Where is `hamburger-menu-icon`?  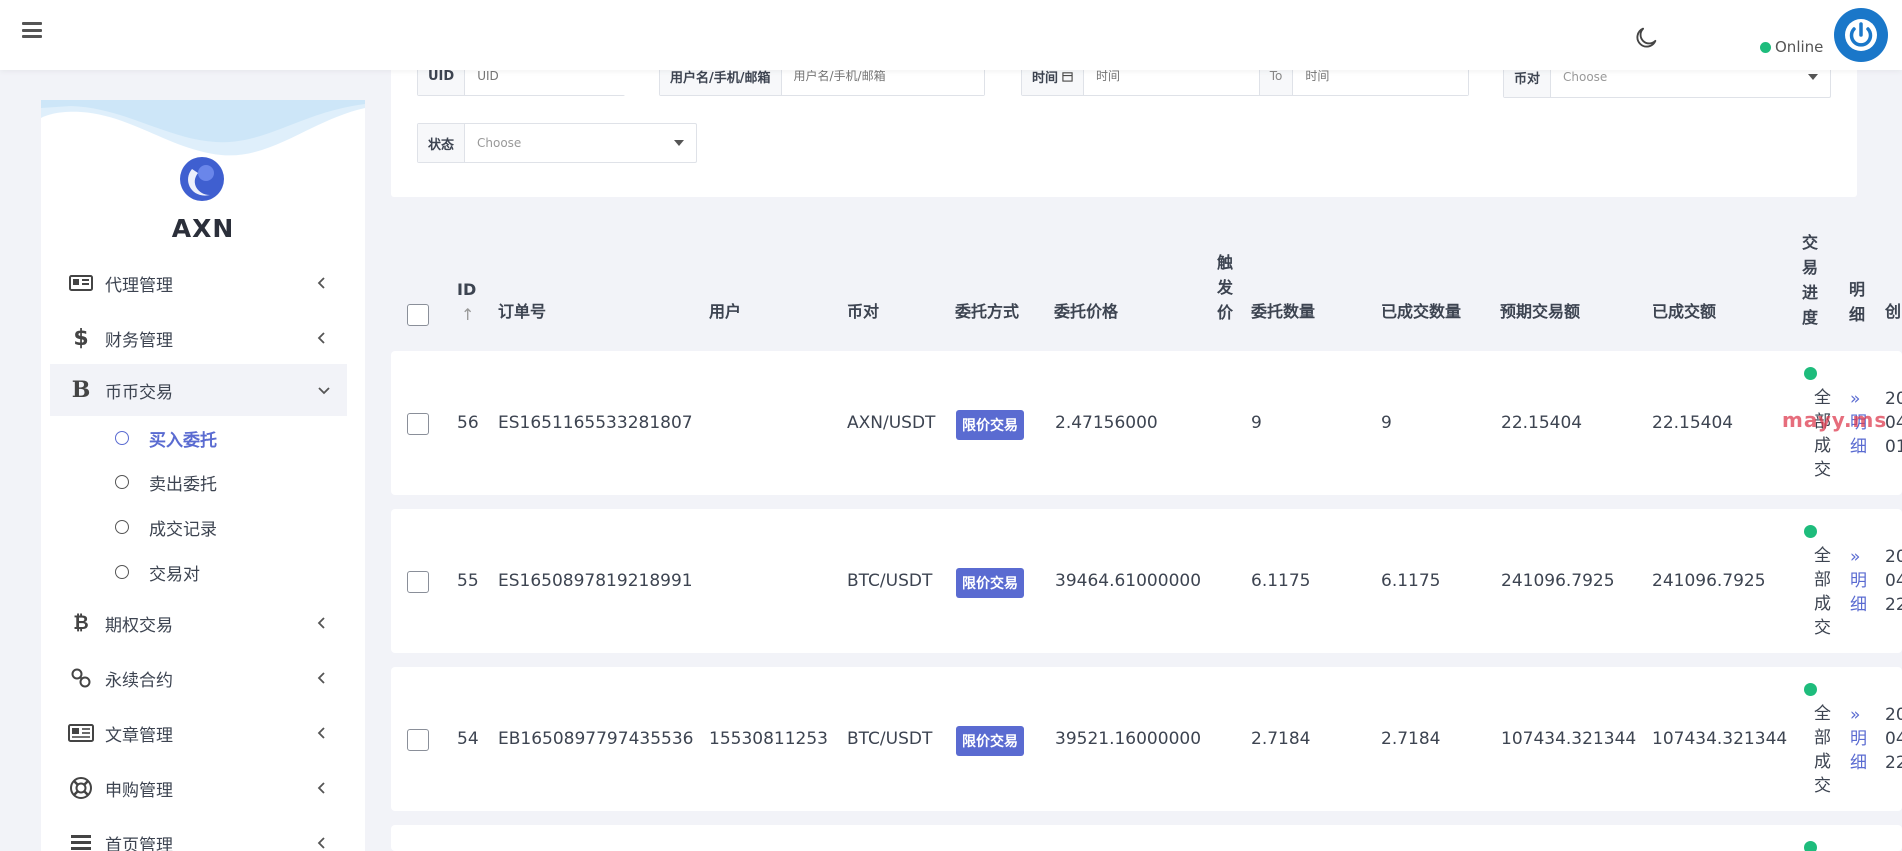 hamburger-menu-icon is located at coordinates (32, 30).